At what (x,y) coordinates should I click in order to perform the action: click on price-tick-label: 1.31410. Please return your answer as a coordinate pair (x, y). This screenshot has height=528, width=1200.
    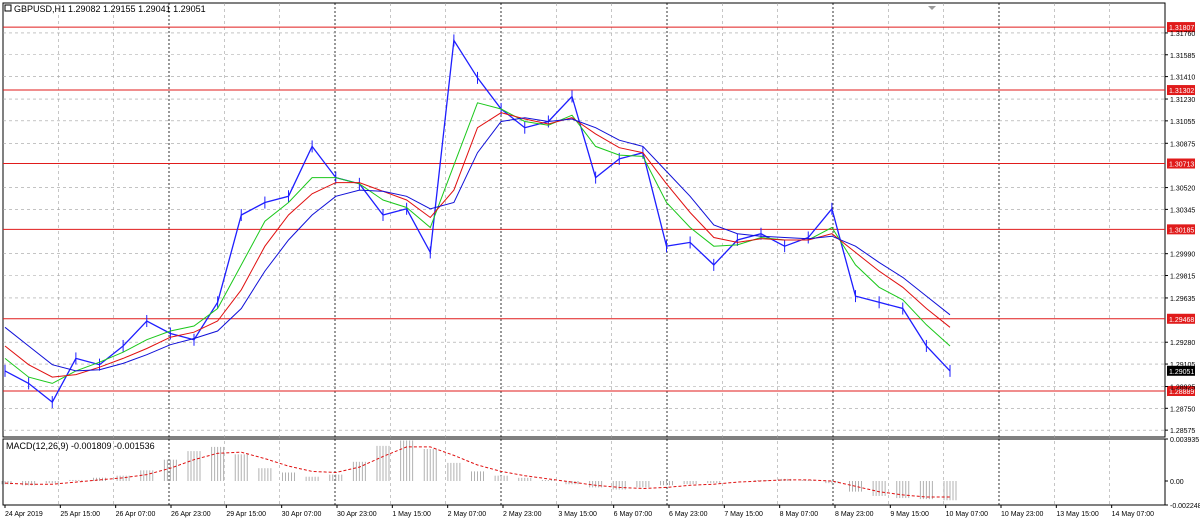
    Looking at the image, I should click on (1182, 78).